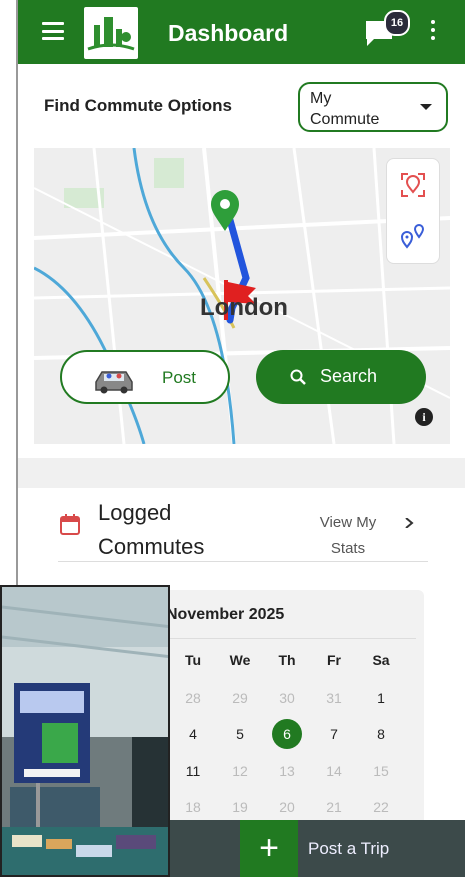 The height and width of the screenshot is (877, 465). I want to click on origin-pin-icon, so click(225, 210).